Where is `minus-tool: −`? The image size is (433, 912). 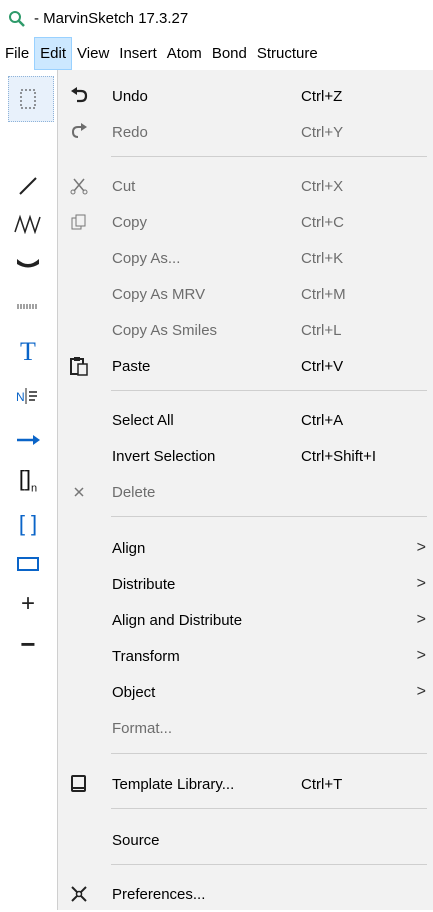
minus-tool: − is located at coordinates (28, 644).